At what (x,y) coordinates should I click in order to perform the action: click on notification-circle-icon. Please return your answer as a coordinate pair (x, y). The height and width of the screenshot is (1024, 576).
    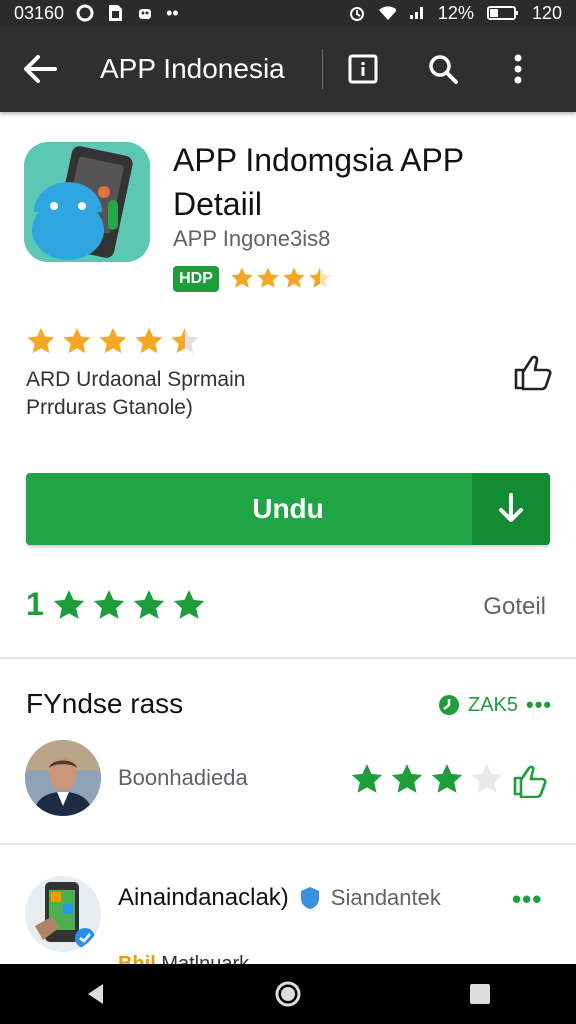
    Looking at the image, I should click on (85, 13).